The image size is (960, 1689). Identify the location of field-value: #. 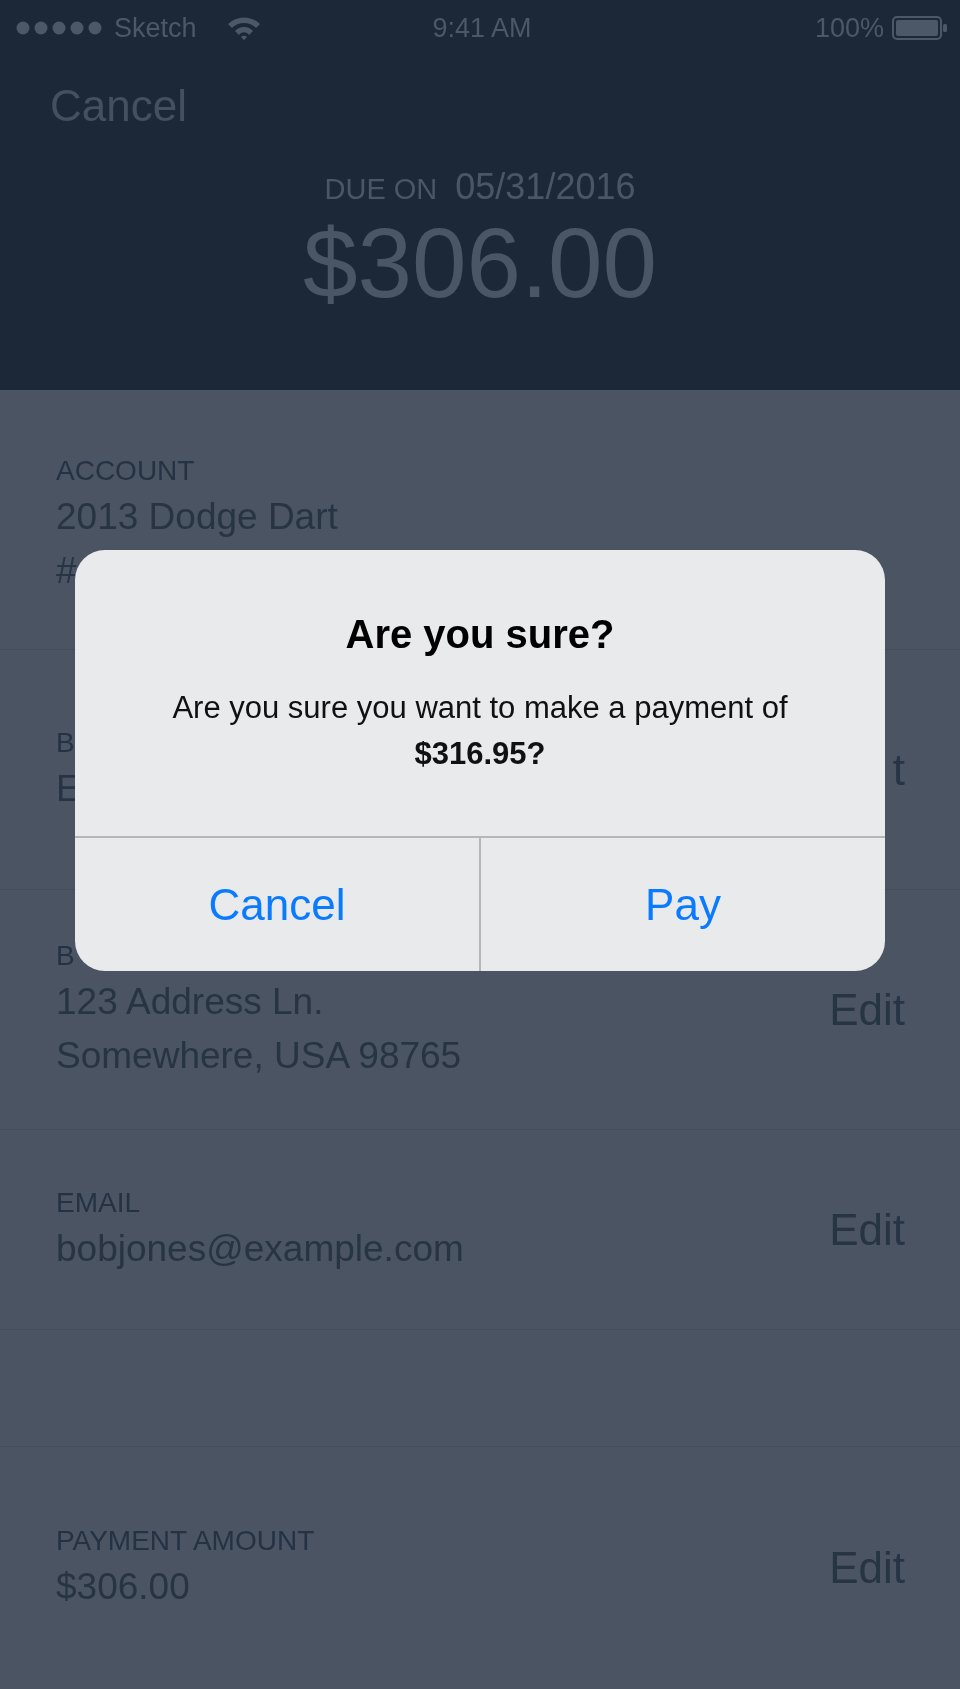
(67, 570).